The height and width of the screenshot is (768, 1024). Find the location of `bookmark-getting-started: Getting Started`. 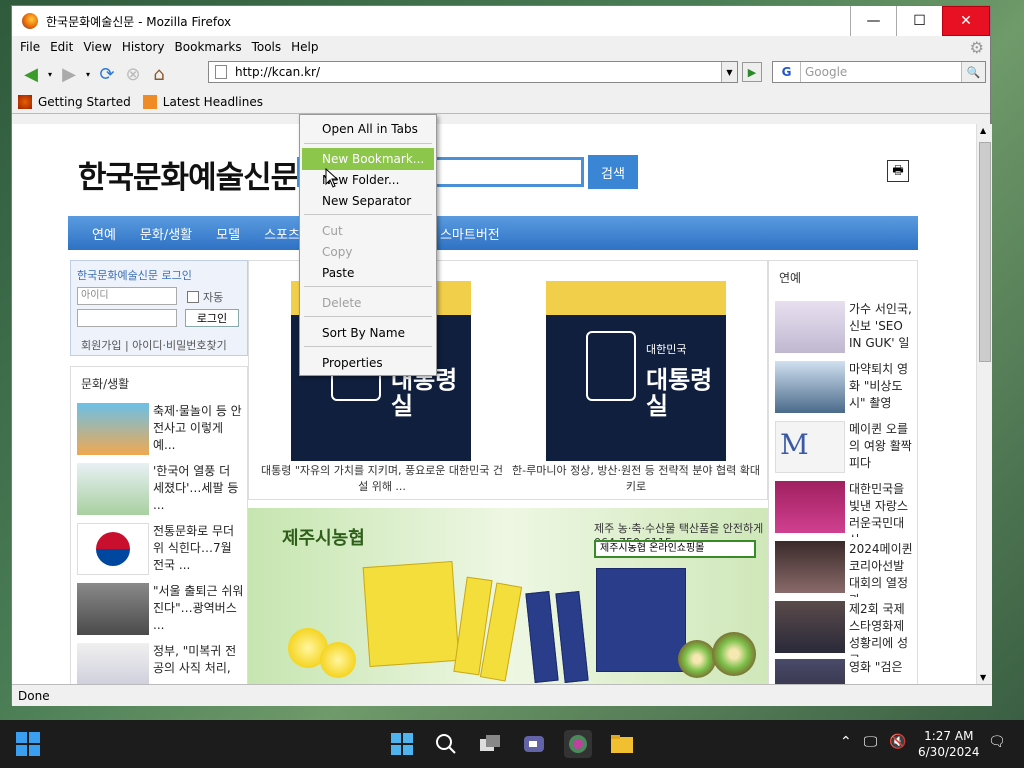

bookmark-getting-started: Getting Started is located at coordinates (74, 101).